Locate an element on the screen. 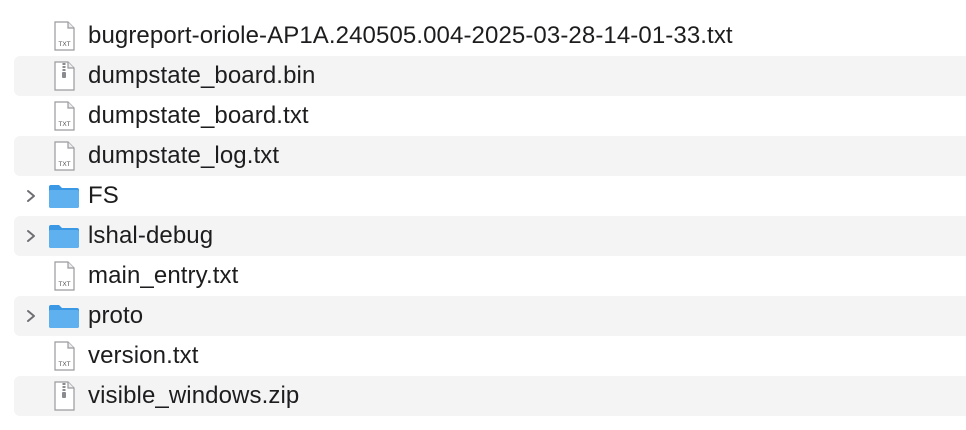 Image resolution: width=966 pixels, height=430 pixels. folder-name: lshal-debug is located at coordinates (151, 235).